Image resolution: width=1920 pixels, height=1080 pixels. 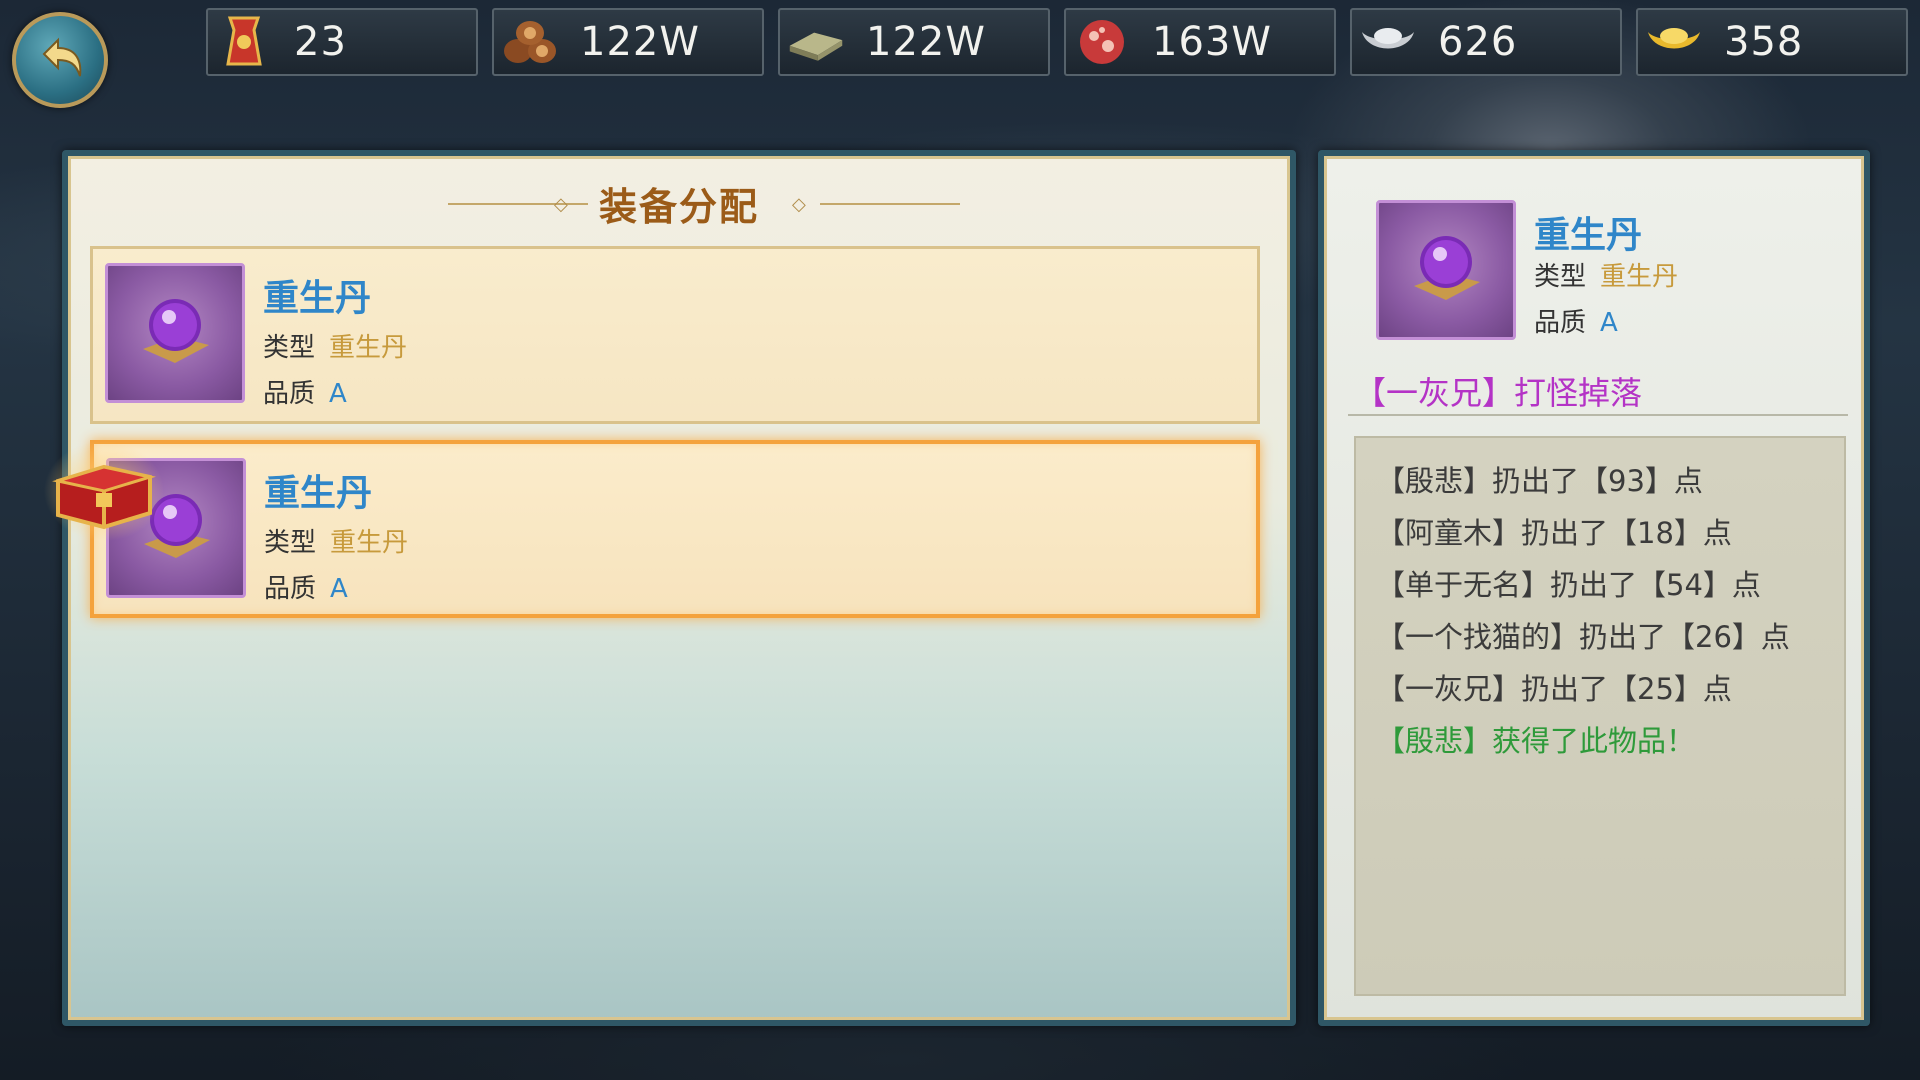 I want to click on detail-quality-row: 品质 A, so click(x=1576, y=320).